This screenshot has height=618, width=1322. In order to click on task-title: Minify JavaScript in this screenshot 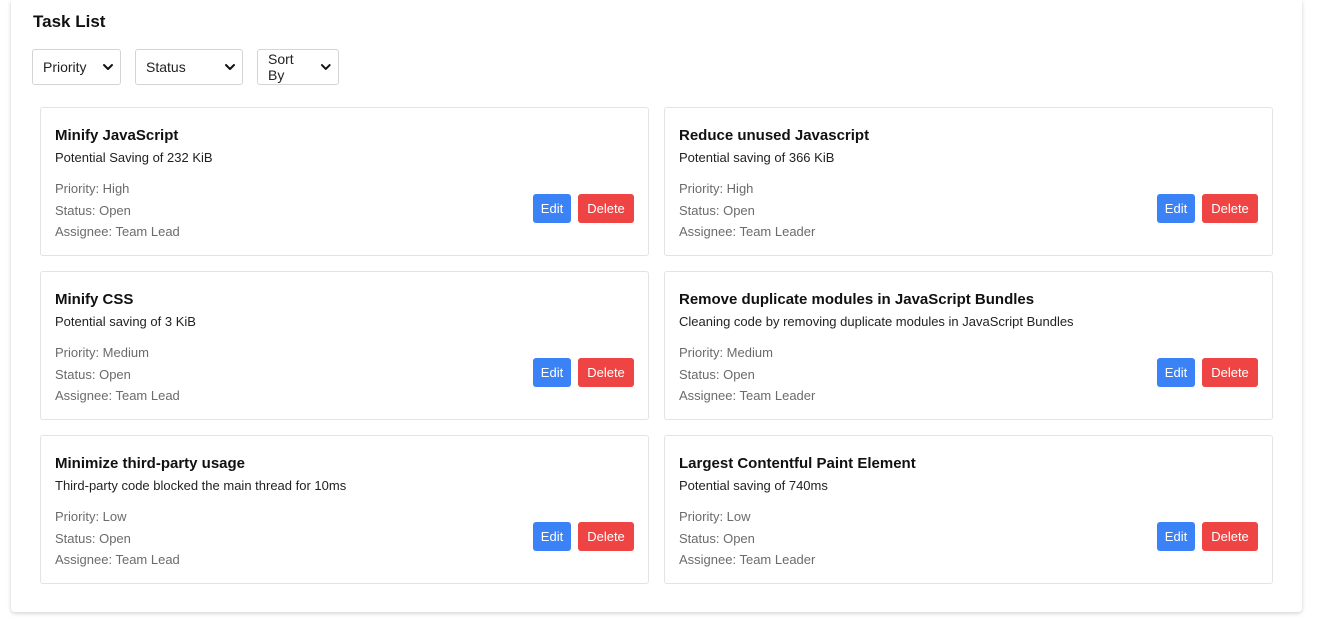, I will do `click(117, 135)`.